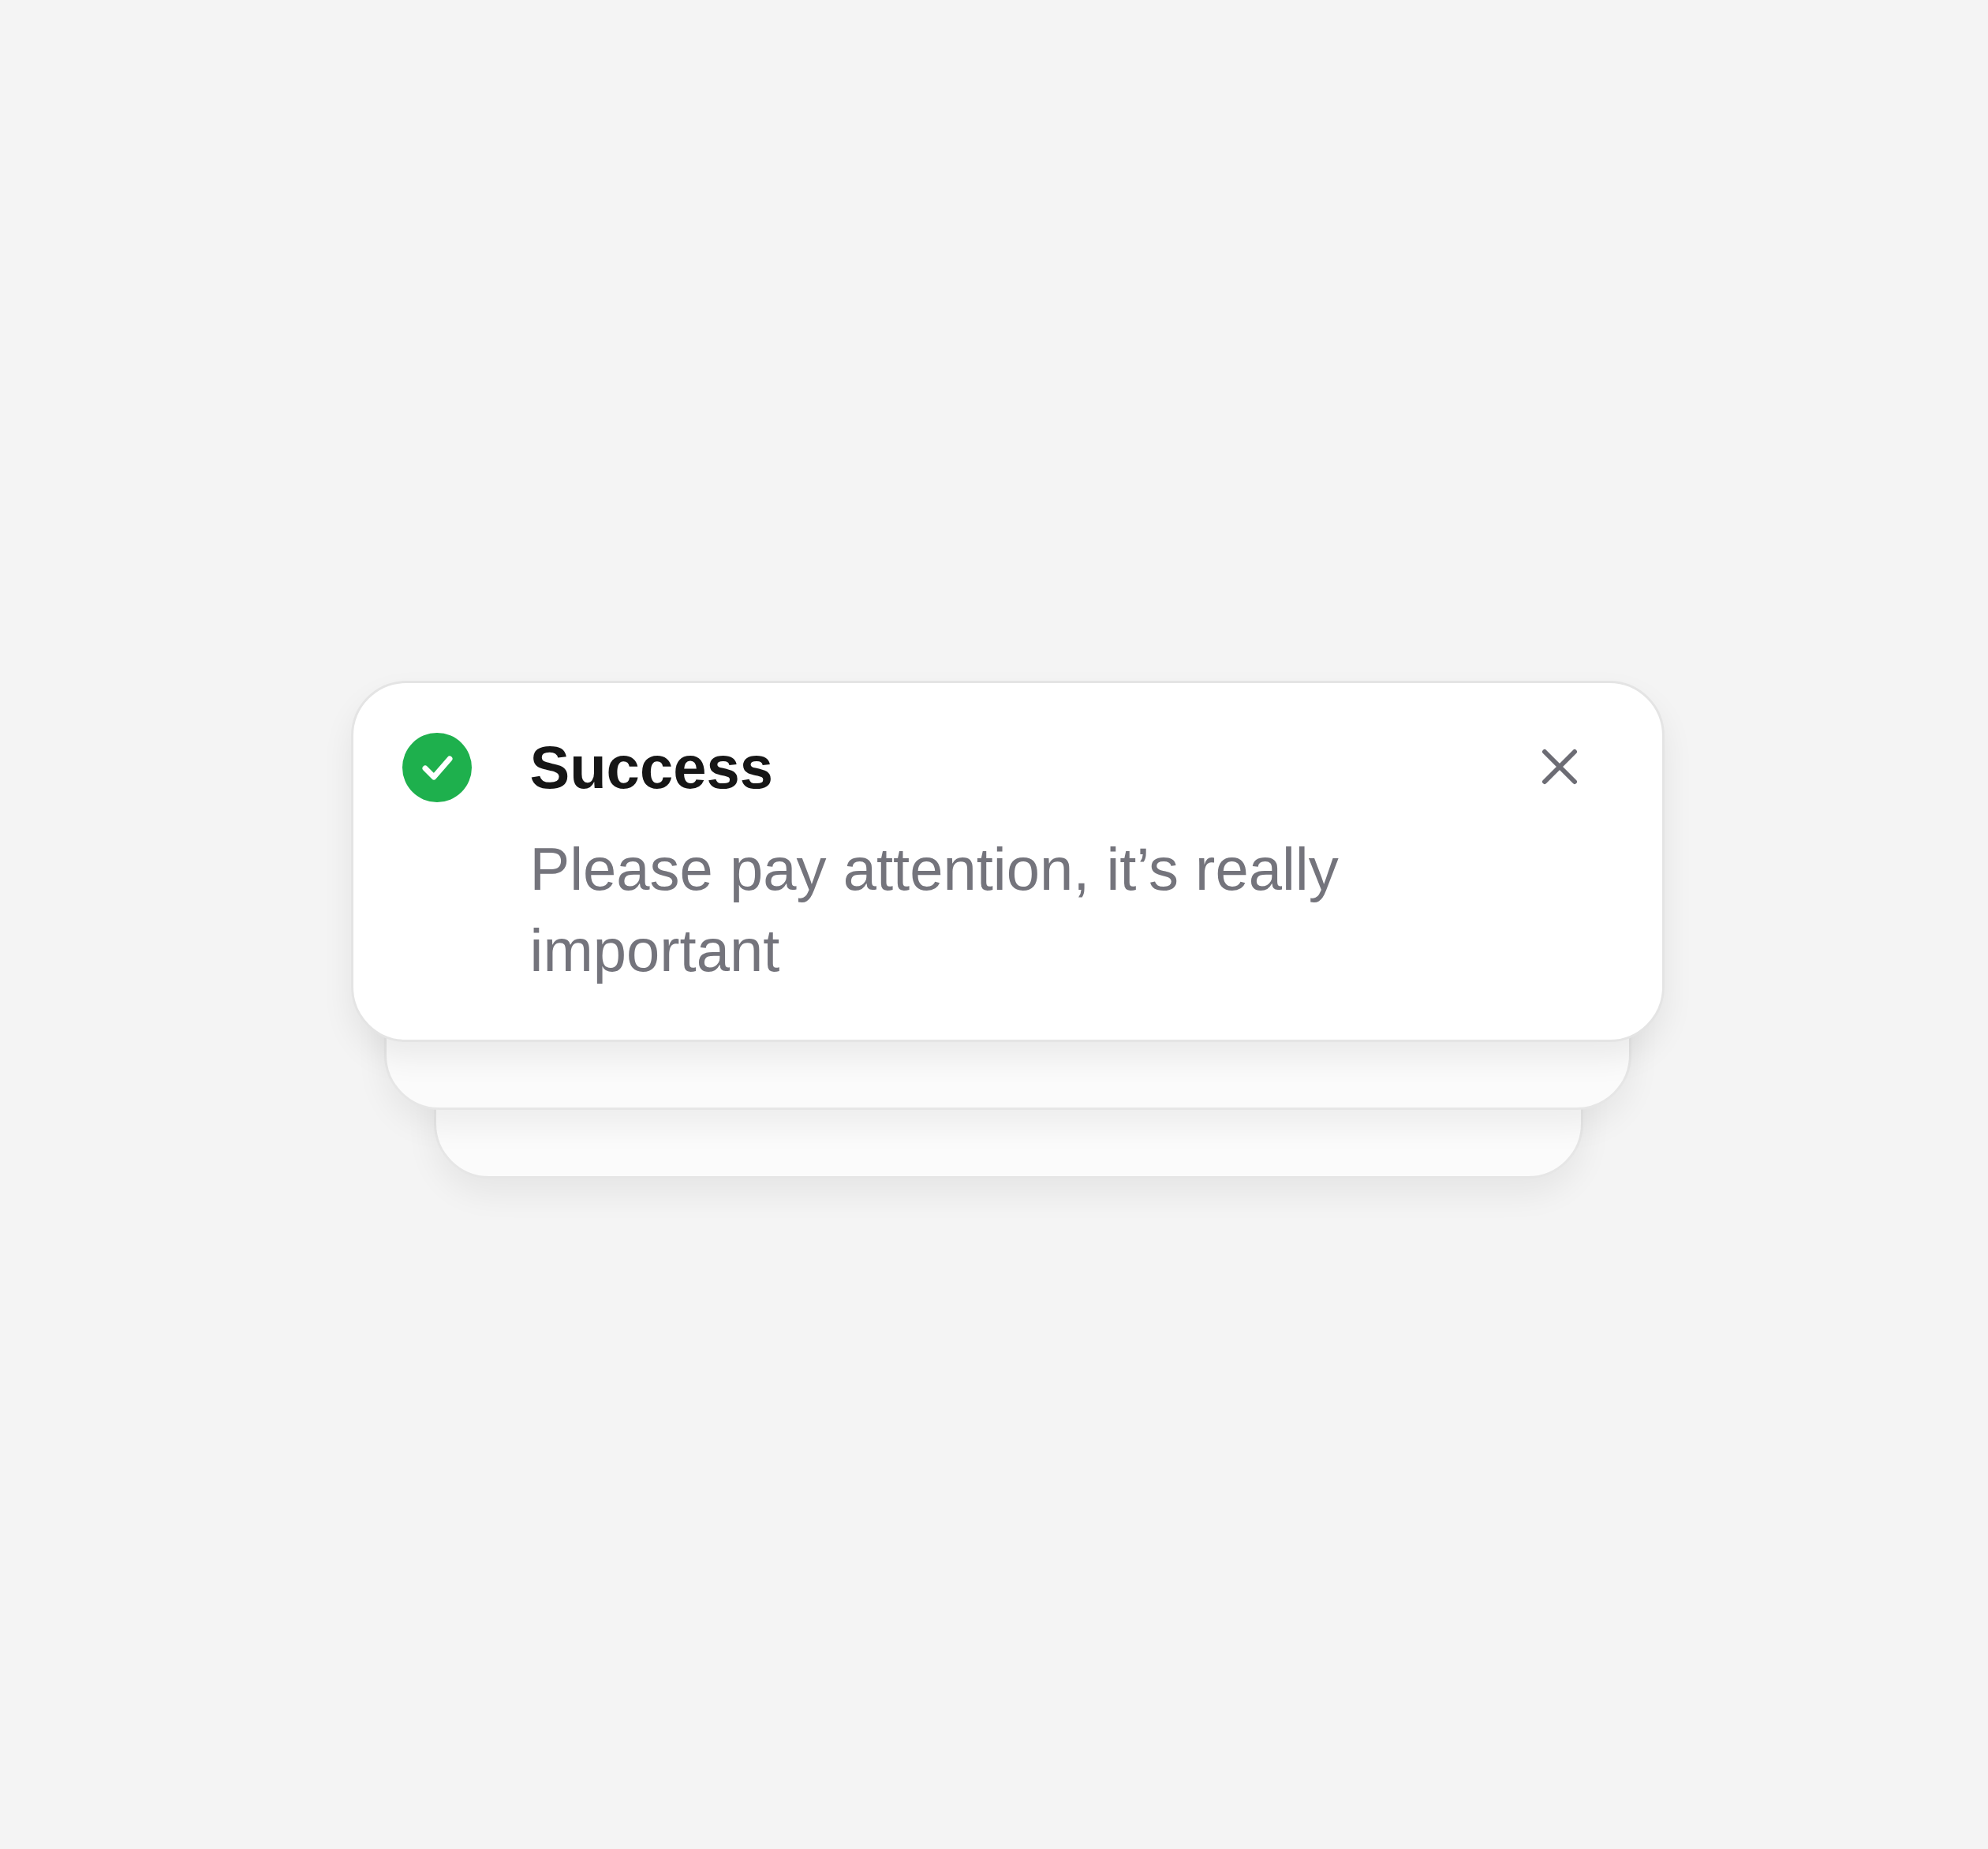 The height and width of the screenshot is (1849, 1988). I want to click on close-icon, so click(1559, 767).